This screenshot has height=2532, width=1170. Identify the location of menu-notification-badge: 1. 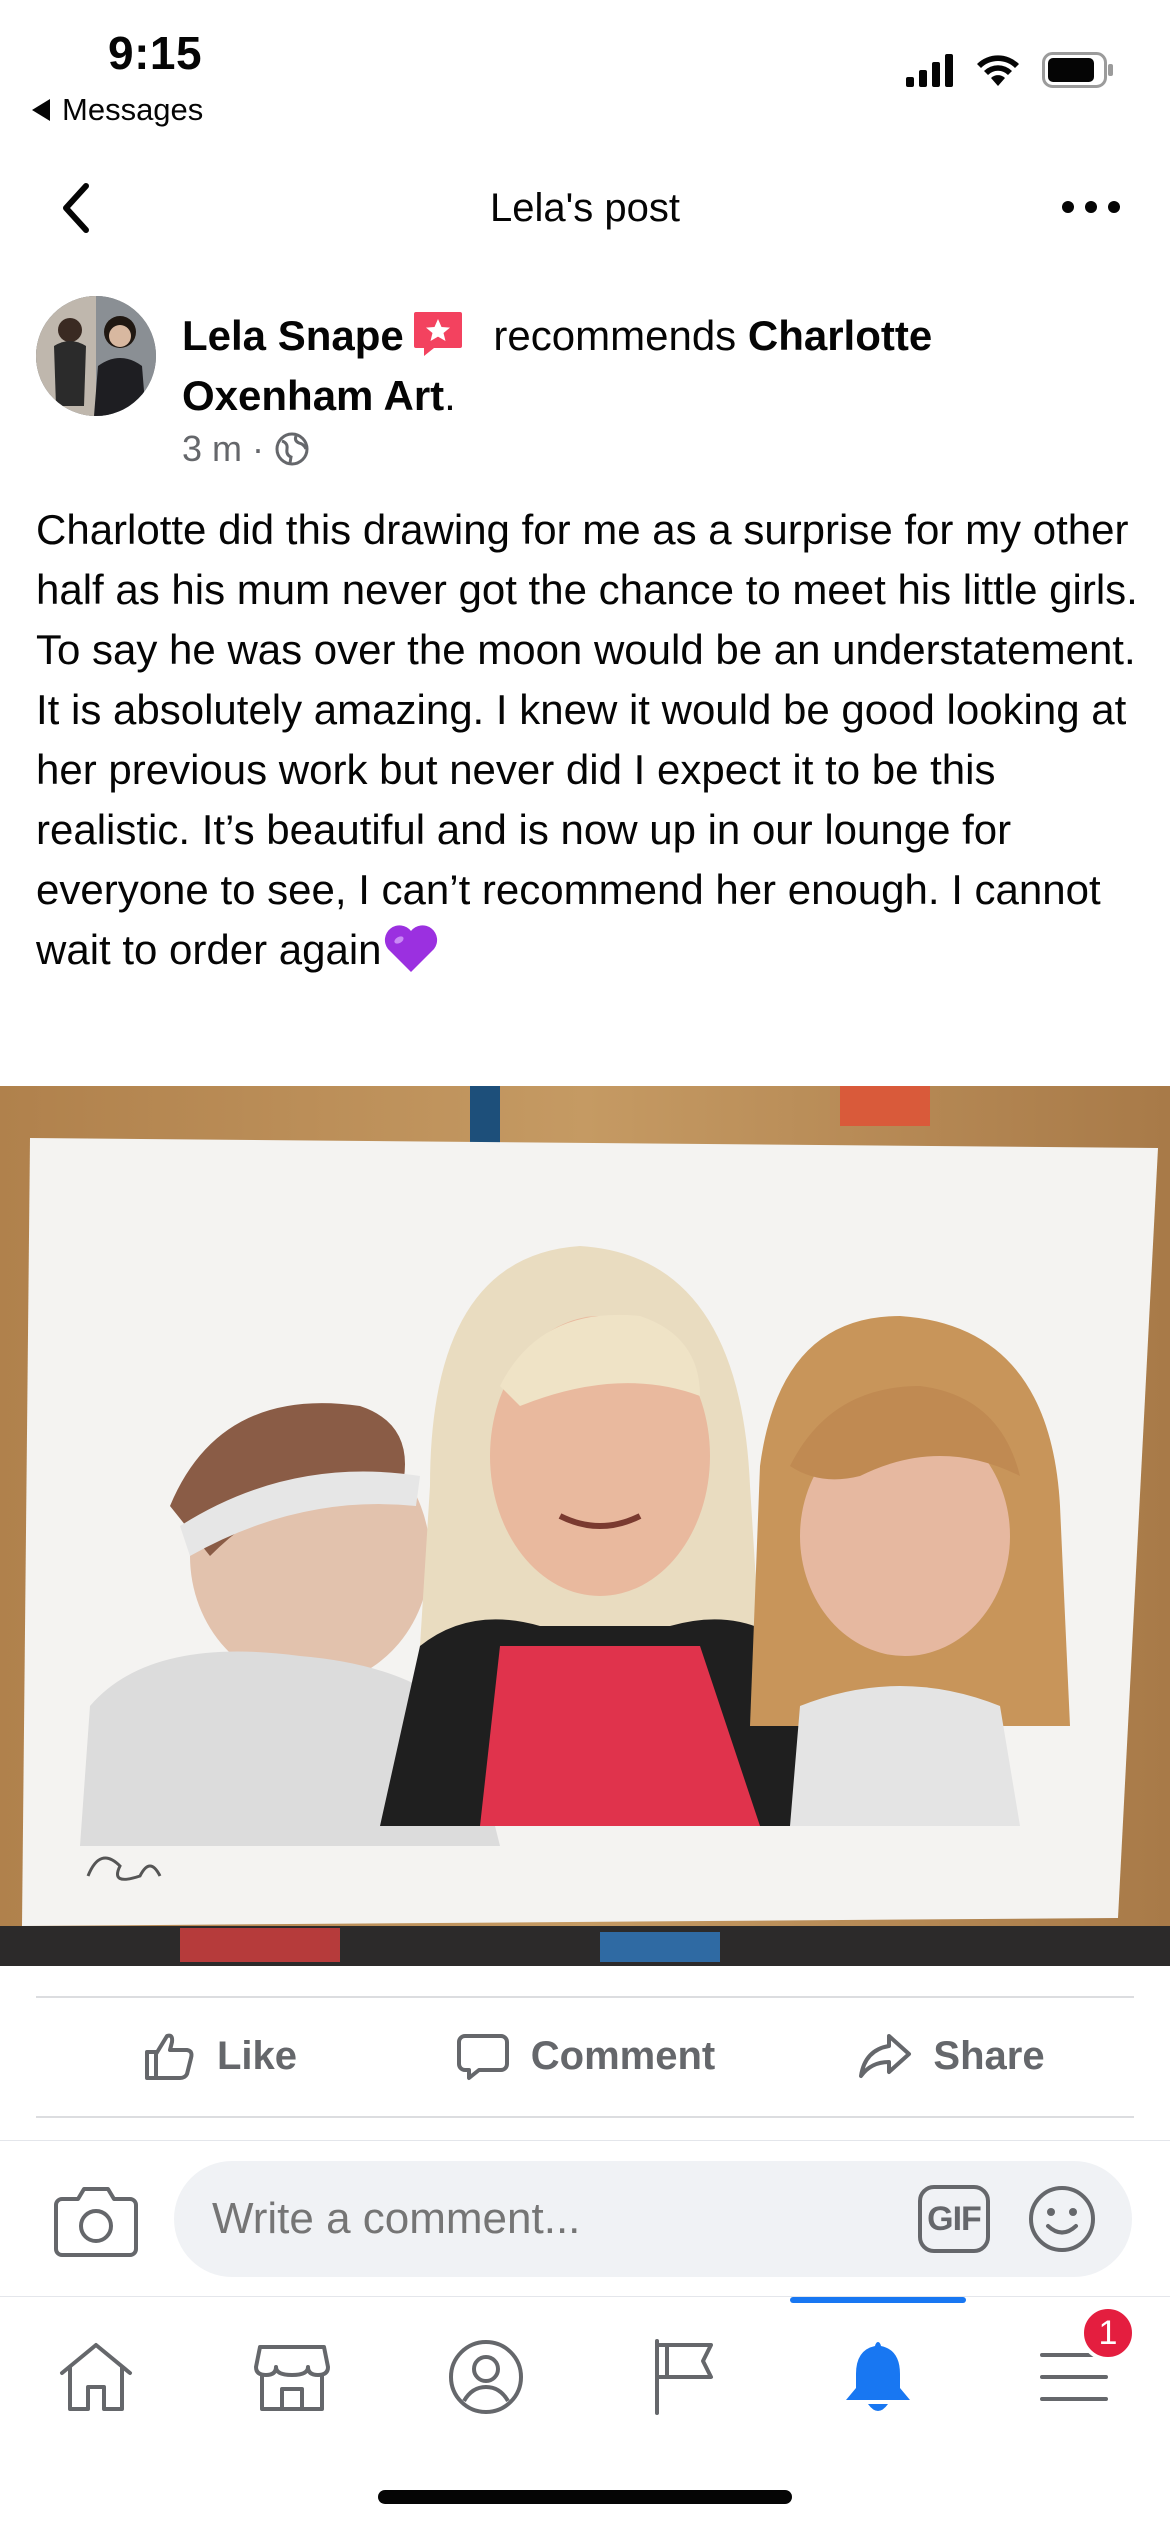
(1108, 2333).